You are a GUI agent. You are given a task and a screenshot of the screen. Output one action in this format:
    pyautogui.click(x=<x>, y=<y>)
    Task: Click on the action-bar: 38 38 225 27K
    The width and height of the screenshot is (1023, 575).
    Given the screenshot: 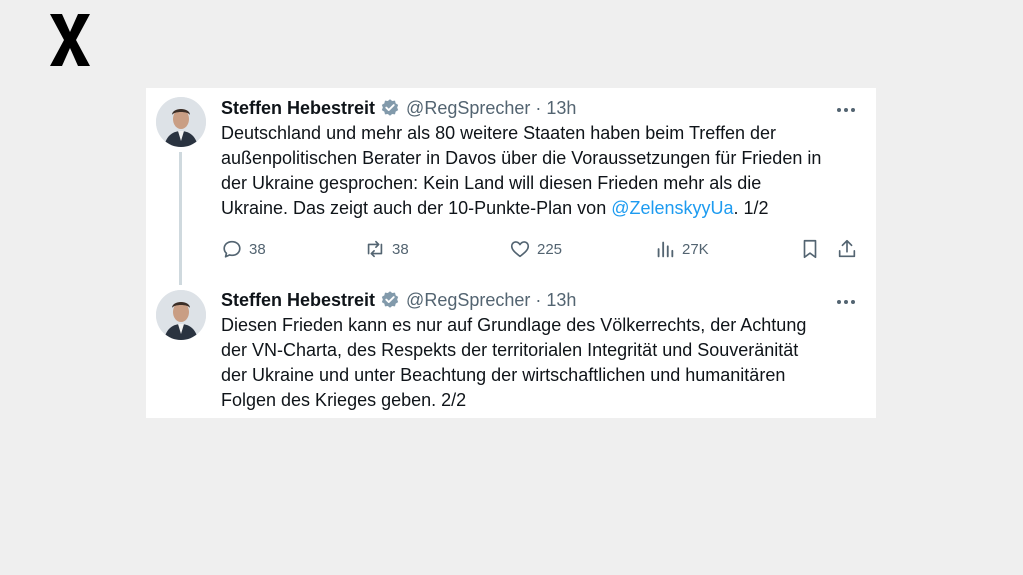 What is the action you would take?
    pyautogui.click(x=511, y=249)
    